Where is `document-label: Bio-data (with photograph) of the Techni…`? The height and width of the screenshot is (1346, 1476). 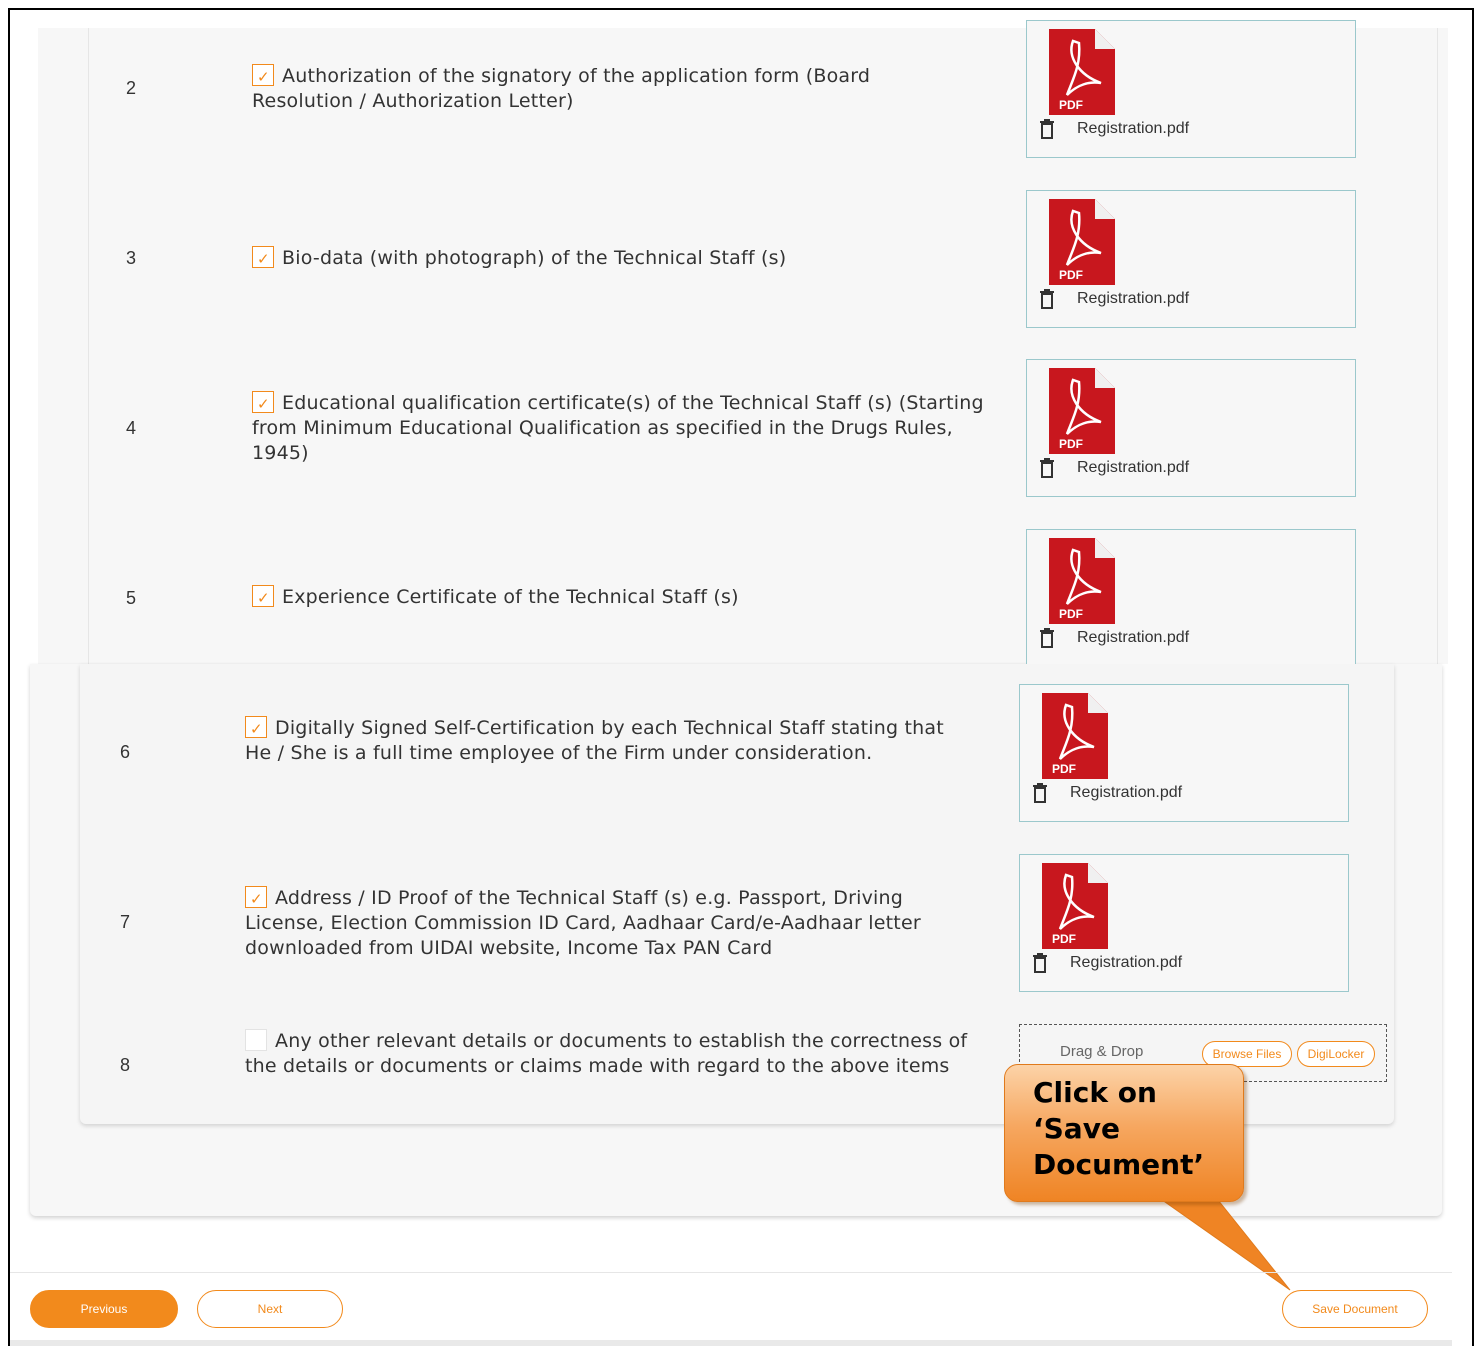
document-label: Bio-data (with photograph) of the Techni… is located at coordinates (534, 258).